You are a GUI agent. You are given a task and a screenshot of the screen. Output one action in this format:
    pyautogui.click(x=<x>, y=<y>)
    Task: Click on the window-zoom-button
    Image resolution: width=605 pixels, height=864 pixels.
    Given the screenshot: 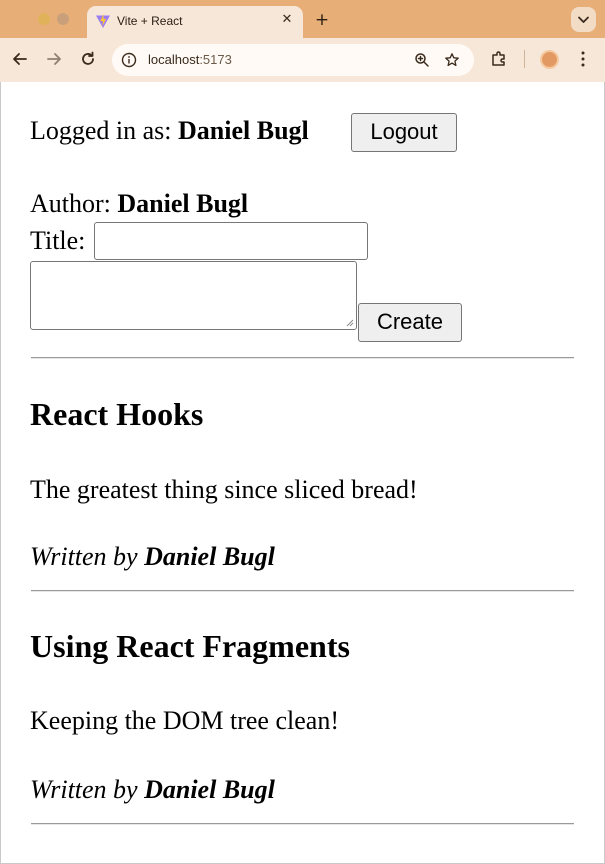 What is the action you would take?
    pyautogui.click(x=63, y=19)
    